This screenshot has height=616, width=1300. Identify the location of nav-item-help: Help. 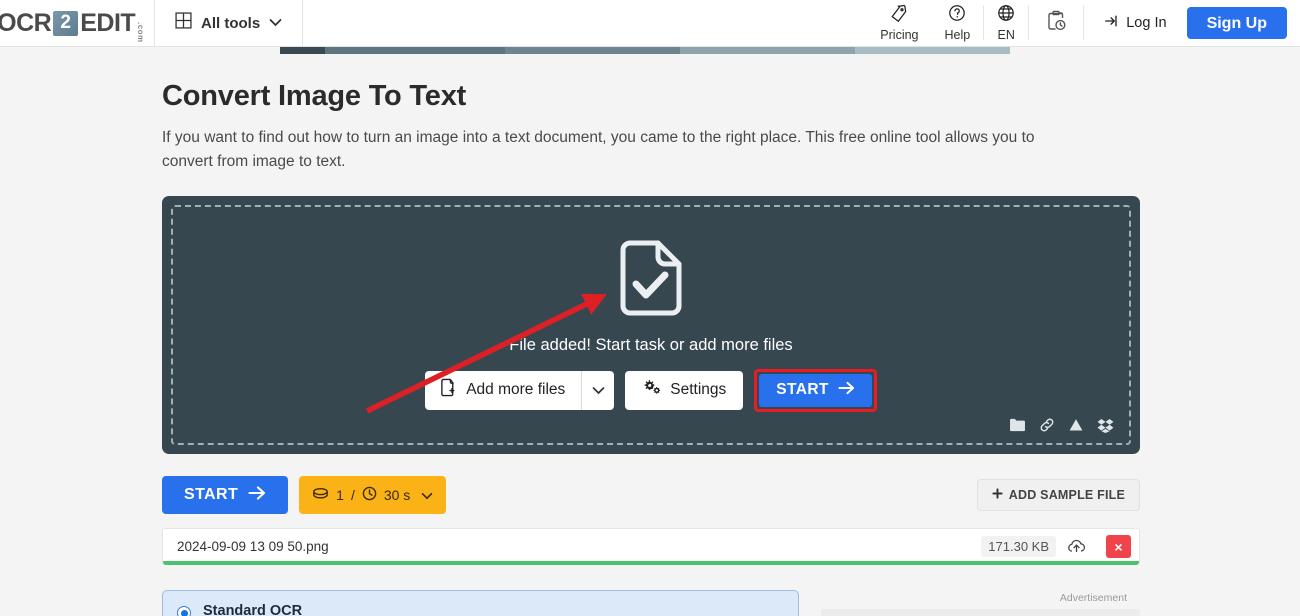
(958, 23).